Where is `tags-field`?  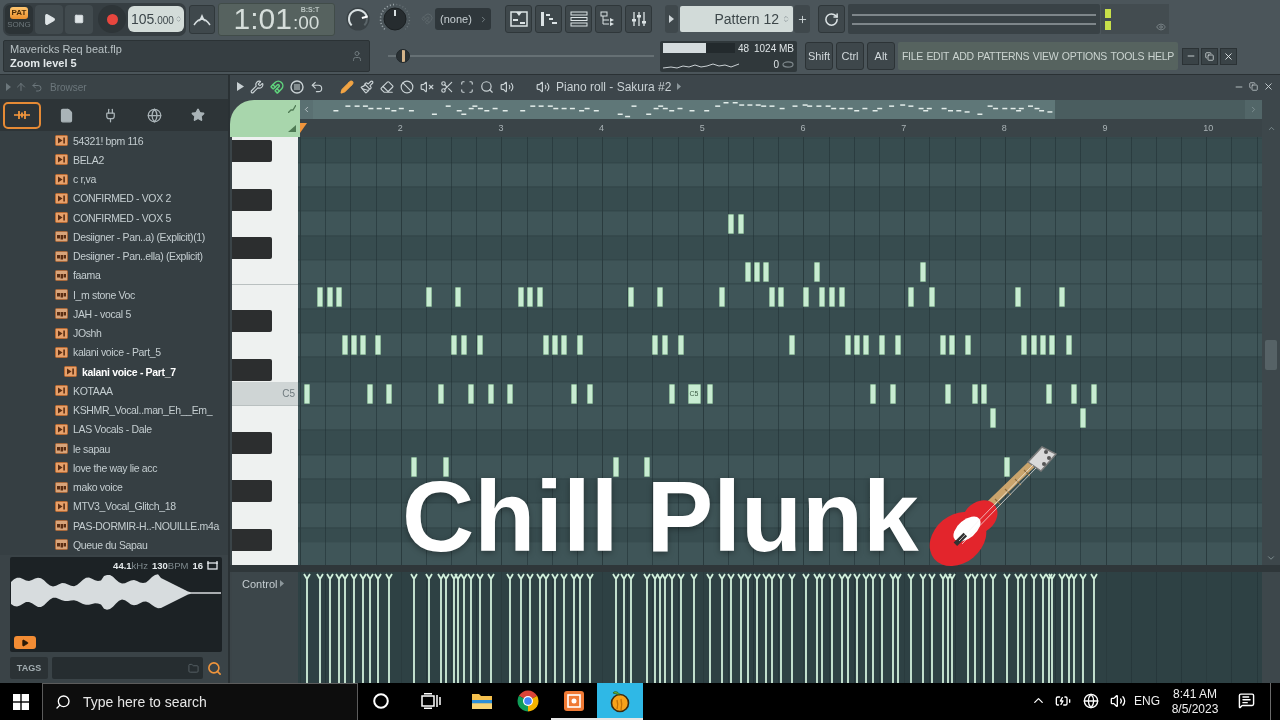
tags-field is located at coordinates (127, 668).